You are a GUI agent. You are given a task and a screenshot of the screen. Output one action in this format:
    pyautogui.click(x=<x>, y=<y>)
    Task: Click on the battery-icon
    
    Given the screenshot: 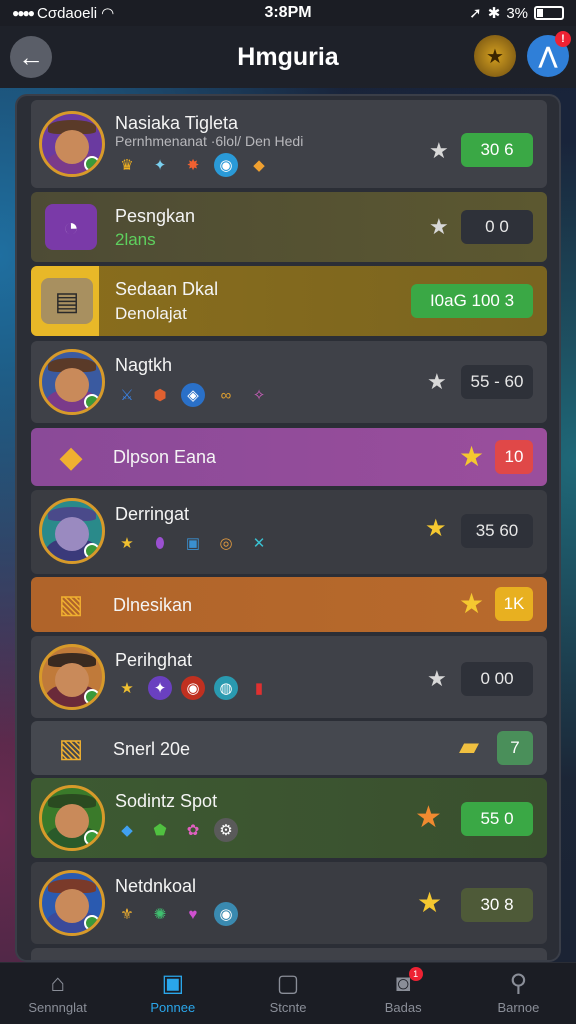 What is the action you would take?
    pyautogui.click(x=549, y=13)
    